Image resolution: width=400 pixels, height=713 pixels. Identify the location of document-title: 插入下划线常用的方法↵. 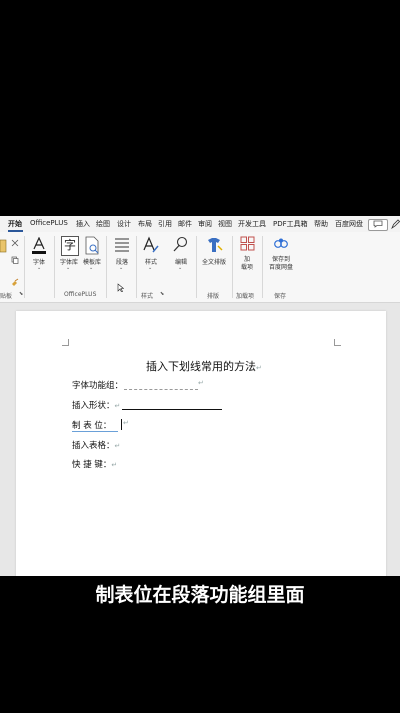
(204, 366).